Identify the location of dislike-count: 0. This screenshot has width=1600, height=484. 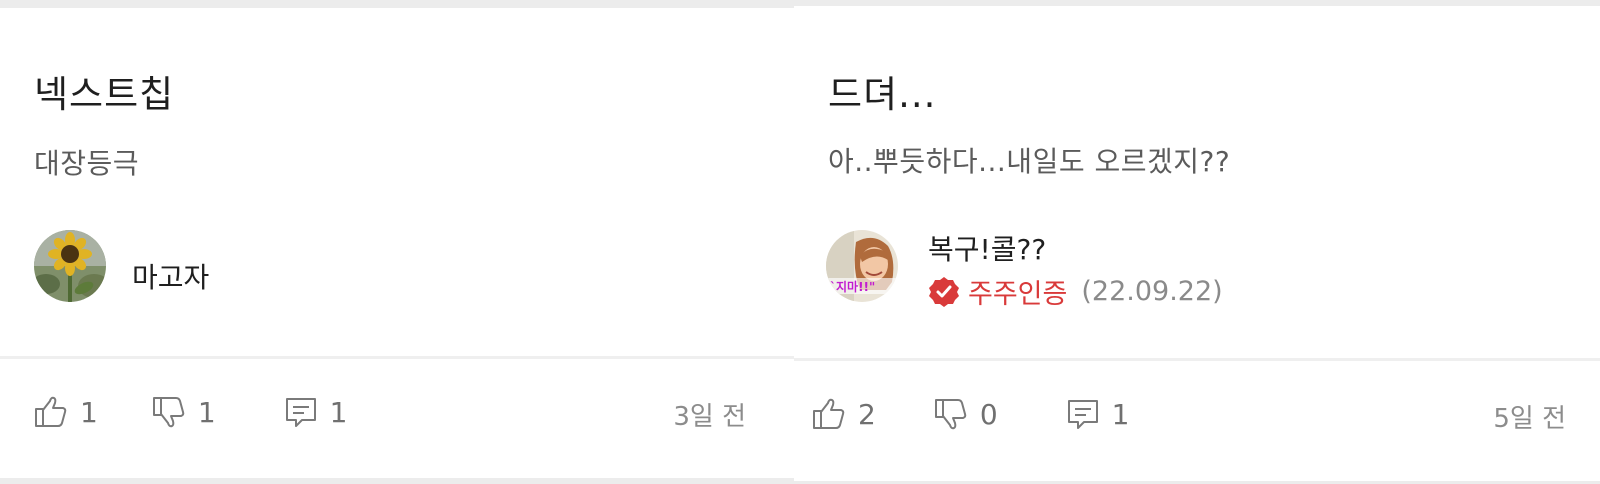
(988, 414).